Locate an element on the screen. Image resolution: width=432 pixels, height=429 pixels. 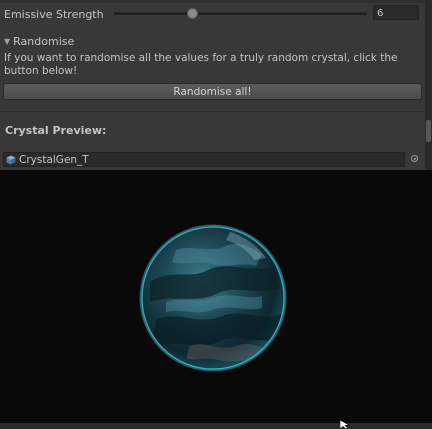
object-picker-icon is located at coordinates (414, 158).